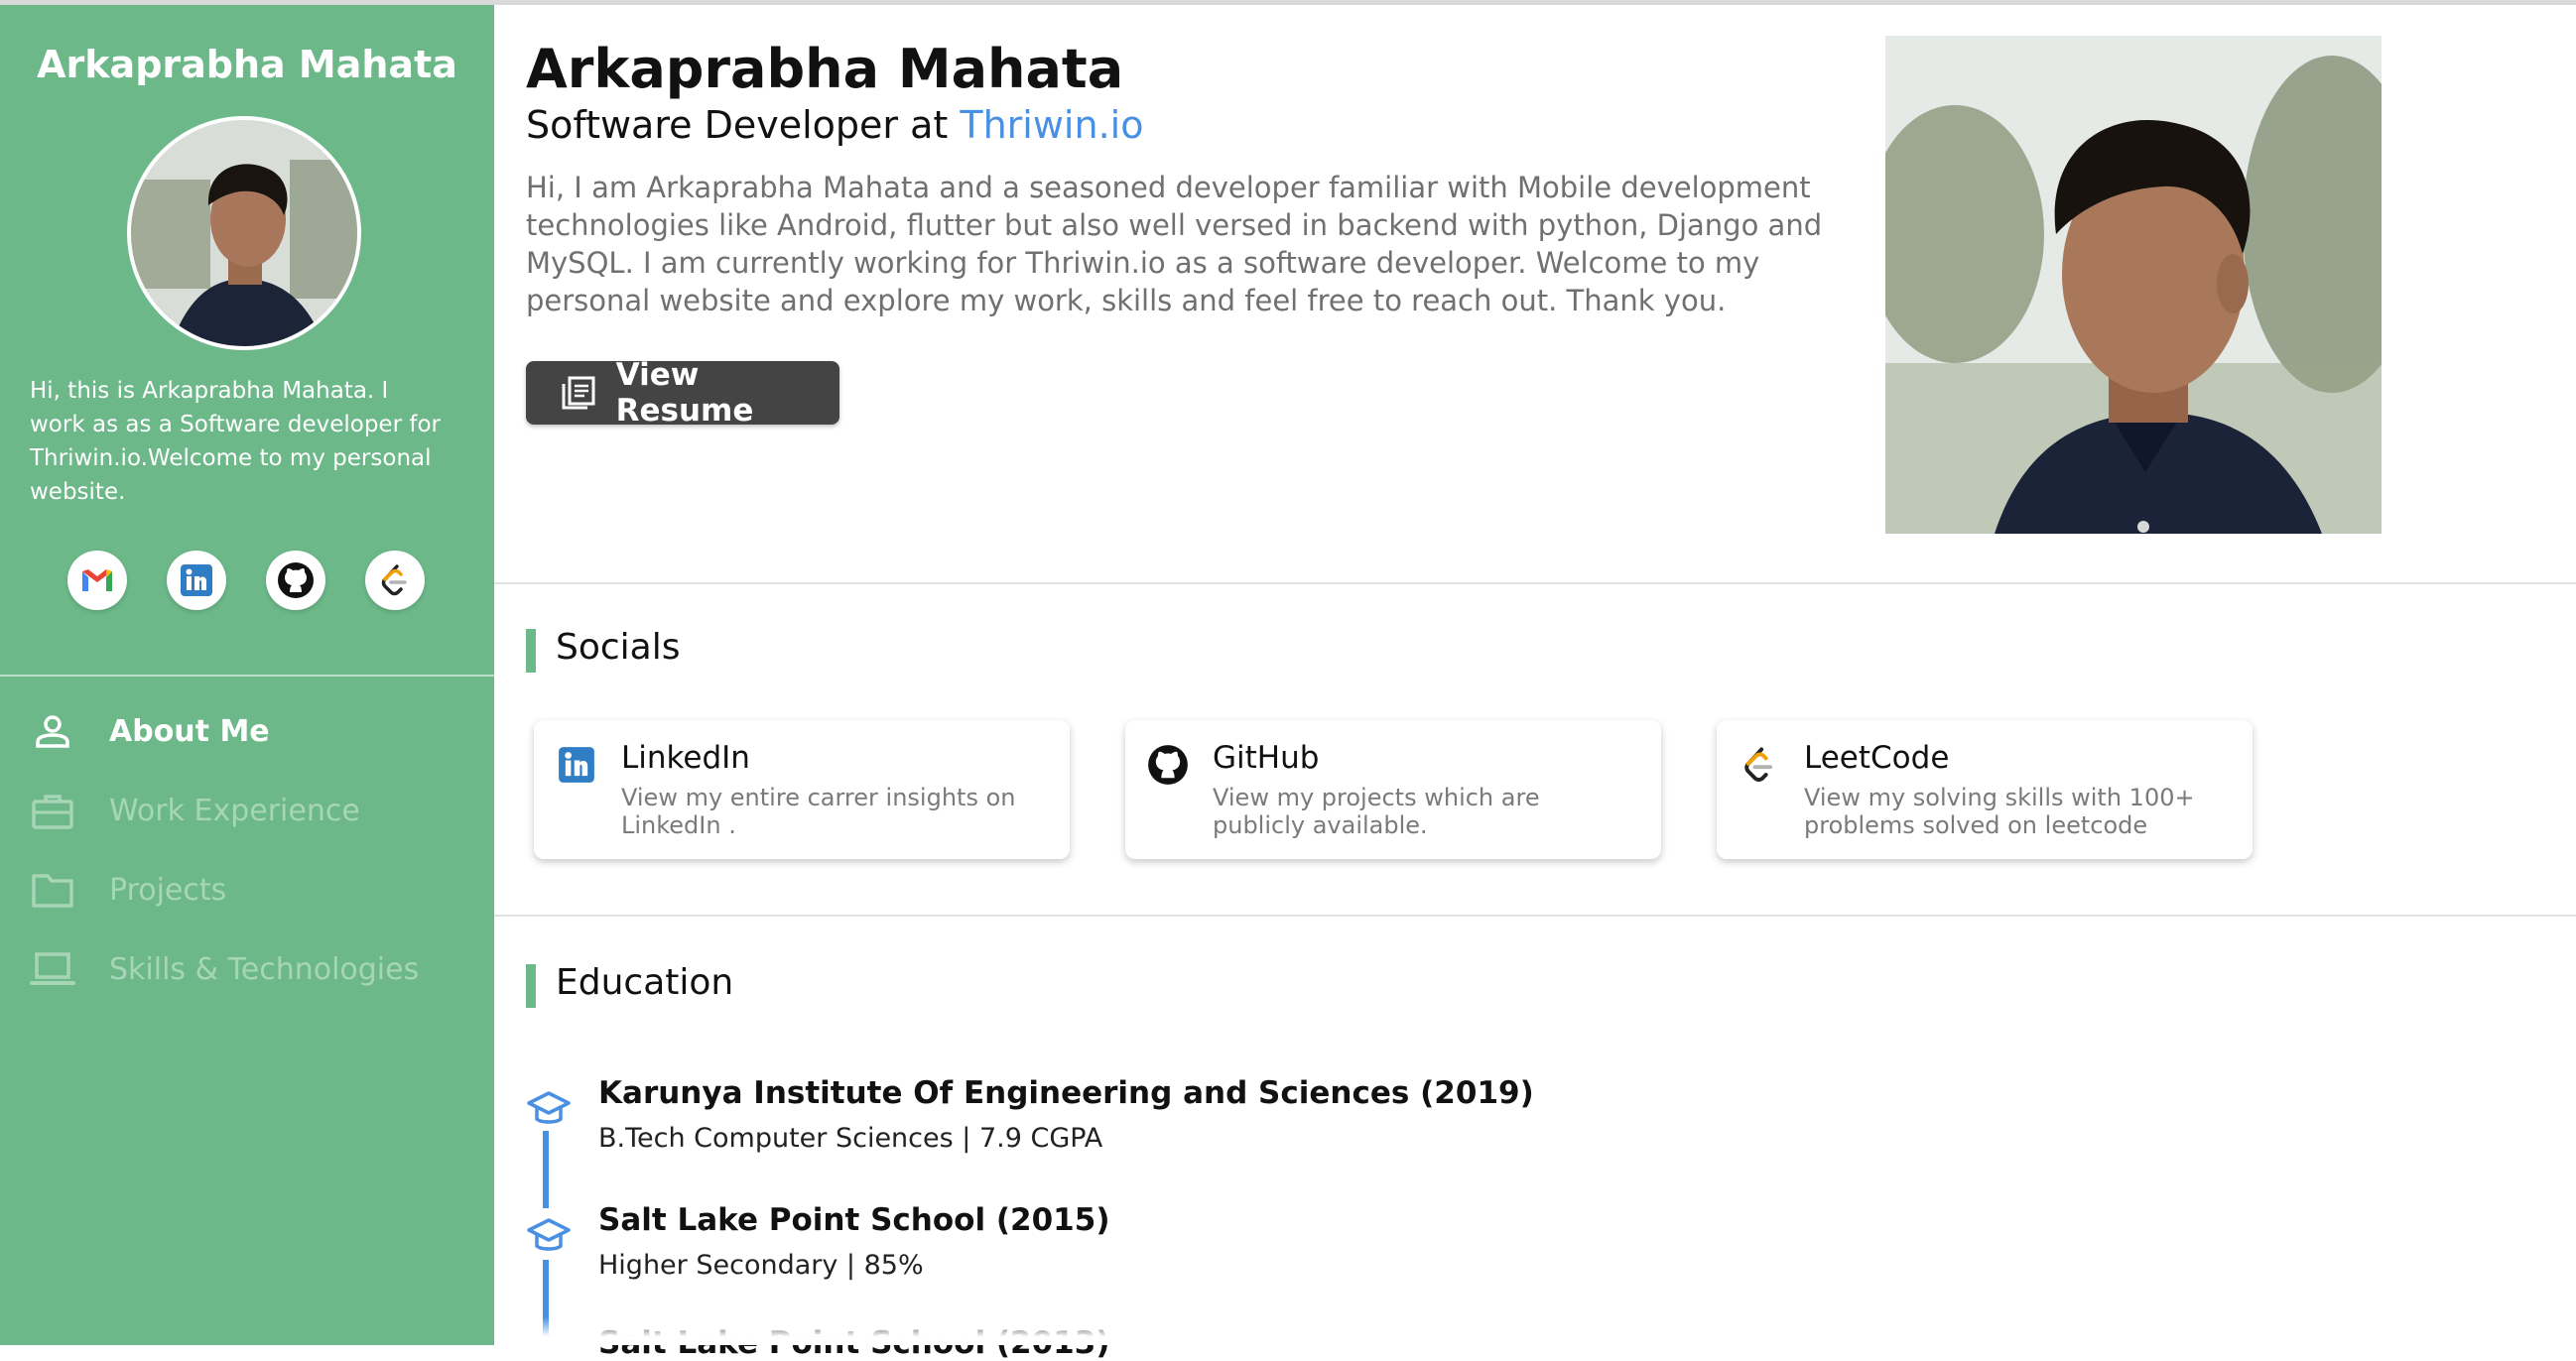 This screenshot has width=2576, height=1361. I want to click on education-title: Salt Lake Point School (2015), so click(854, 1220).